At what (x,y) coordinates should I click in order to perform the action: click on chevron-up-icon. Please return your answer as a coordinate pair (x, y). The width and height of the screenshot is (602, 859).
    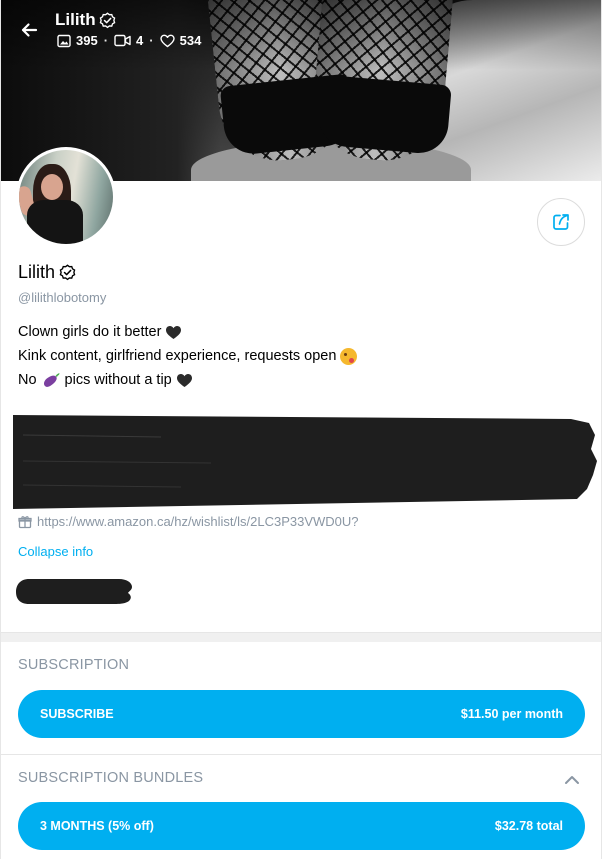
    Looking at the image, I should click on (572, 780).